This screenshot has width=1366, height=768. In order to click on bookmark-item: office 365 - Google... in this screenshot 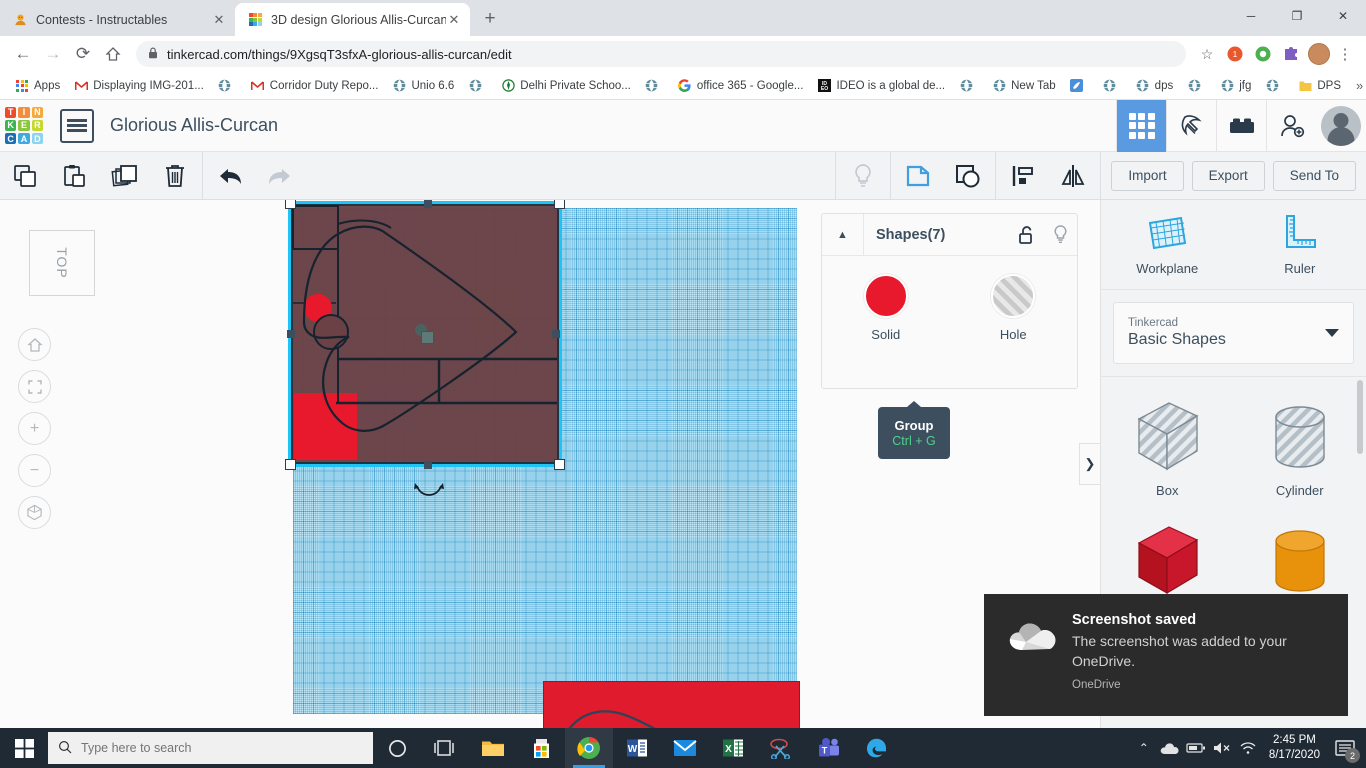, I will do `click(741, 86)`.